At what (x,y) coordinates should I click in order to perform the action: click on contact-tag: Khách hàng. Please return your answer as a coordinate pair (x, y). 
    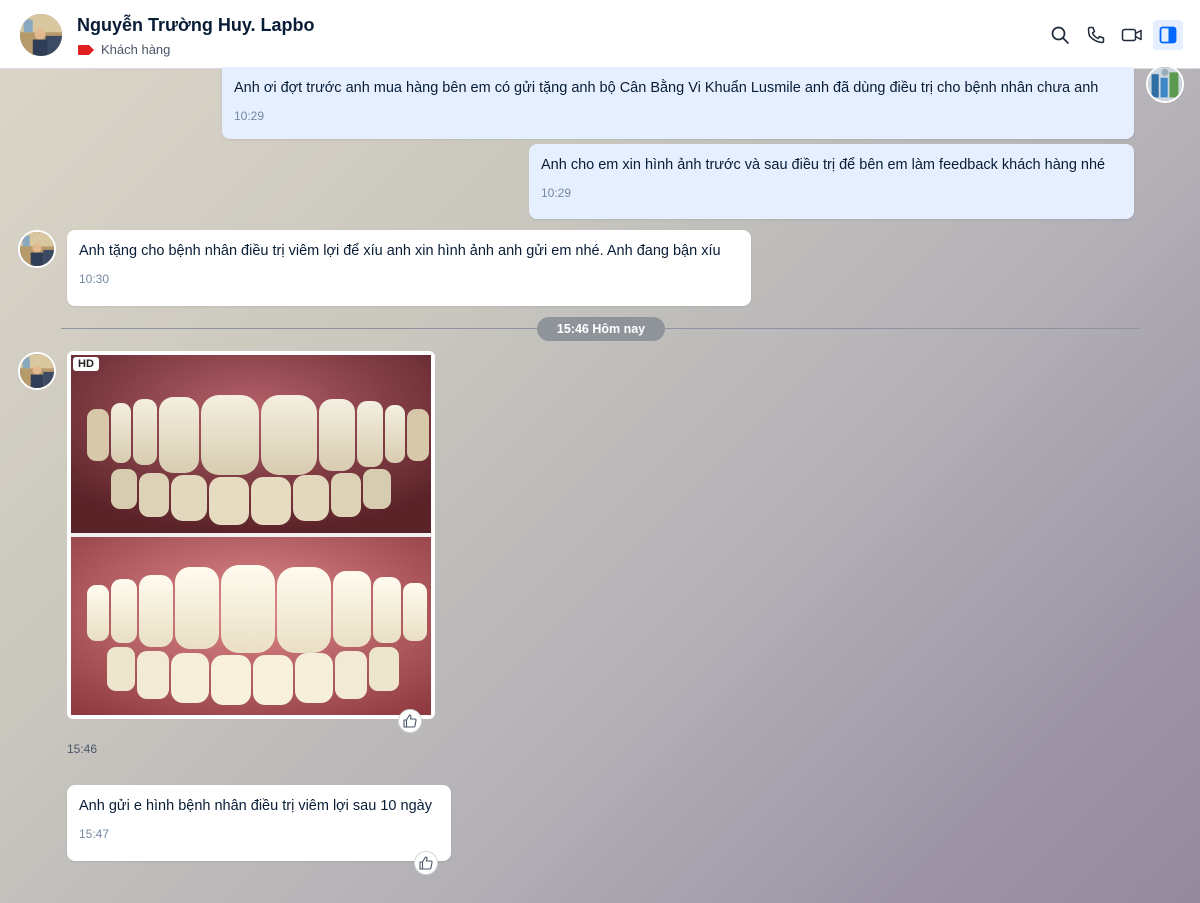
    Looking at the image, I should click on (124, 49).